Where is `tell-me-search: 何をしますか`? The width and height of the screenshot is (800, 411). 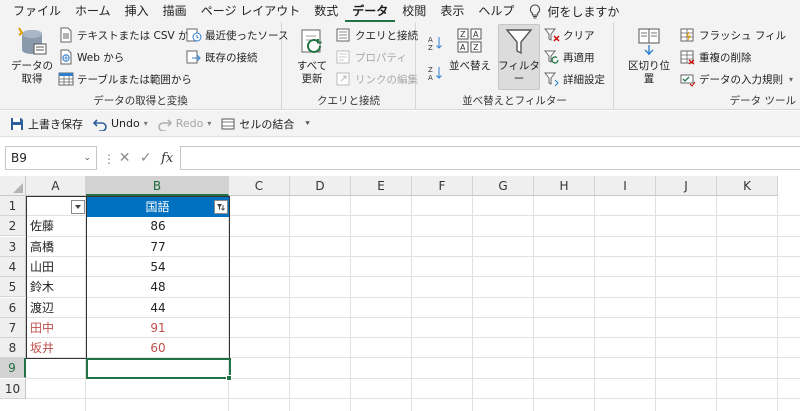
tell-me-search: 何をしますか is located at coordinates (570, 11).